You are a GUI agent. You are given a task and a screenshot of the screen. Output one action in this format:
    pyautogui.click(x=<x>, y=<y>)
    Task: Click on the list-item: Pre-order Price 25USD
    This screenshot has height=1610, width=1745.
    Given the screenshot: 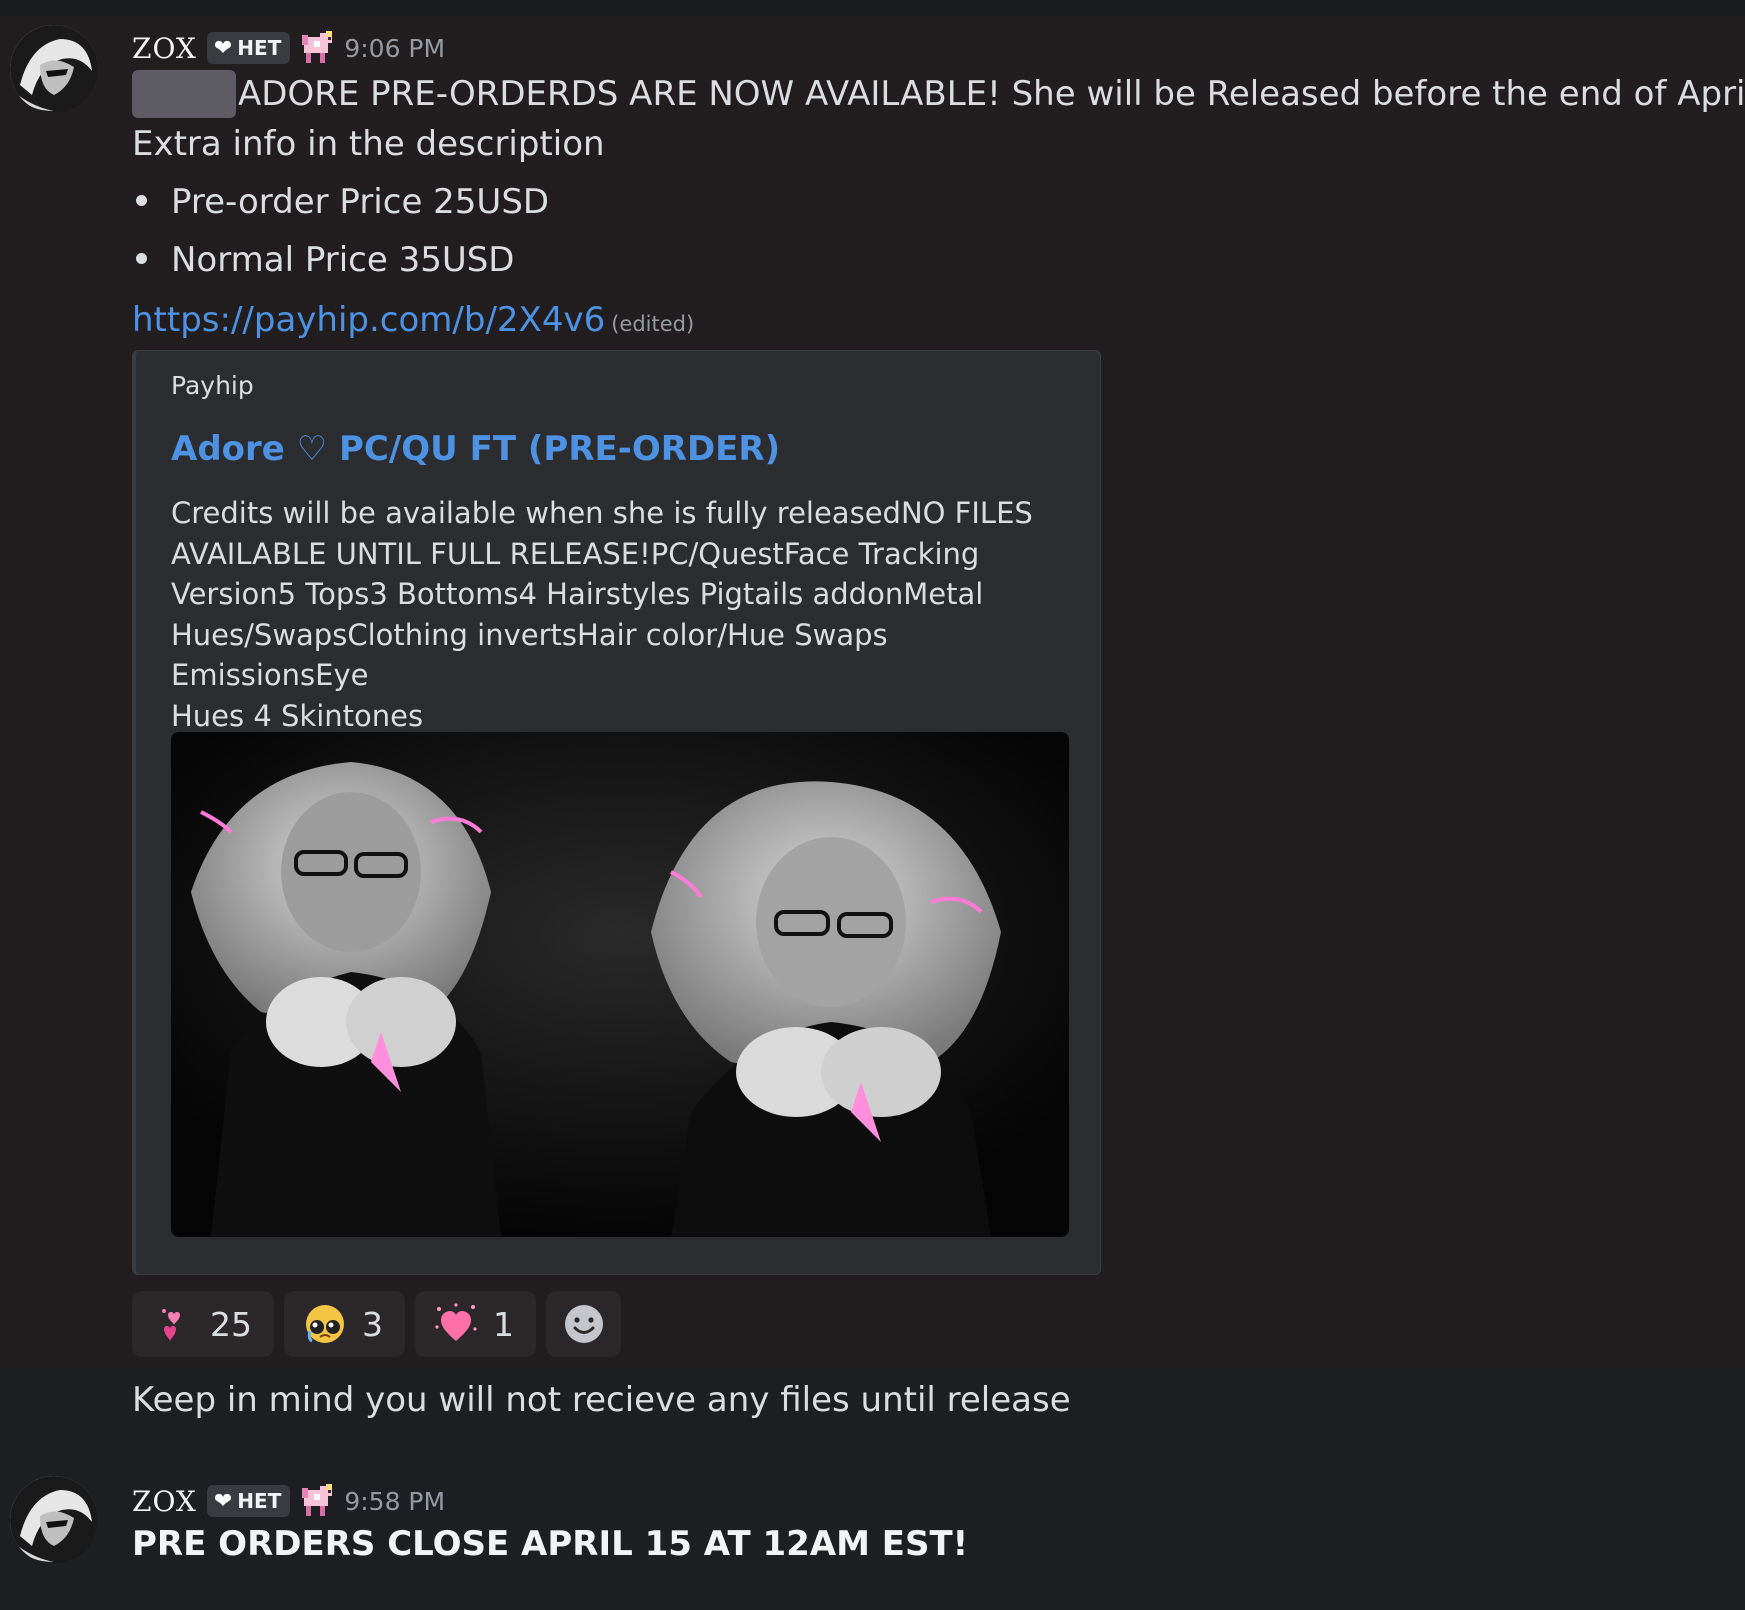 What is the action you would take?
    pyautogui.click(x=342, y=202)
    